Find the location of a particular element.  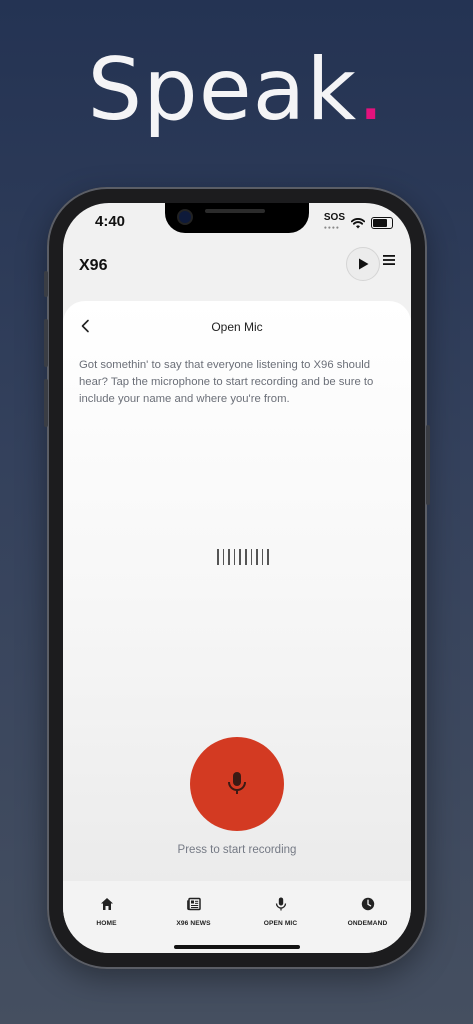

tab-x96-news: X96 NEWS is located at coordinates (194, 917).